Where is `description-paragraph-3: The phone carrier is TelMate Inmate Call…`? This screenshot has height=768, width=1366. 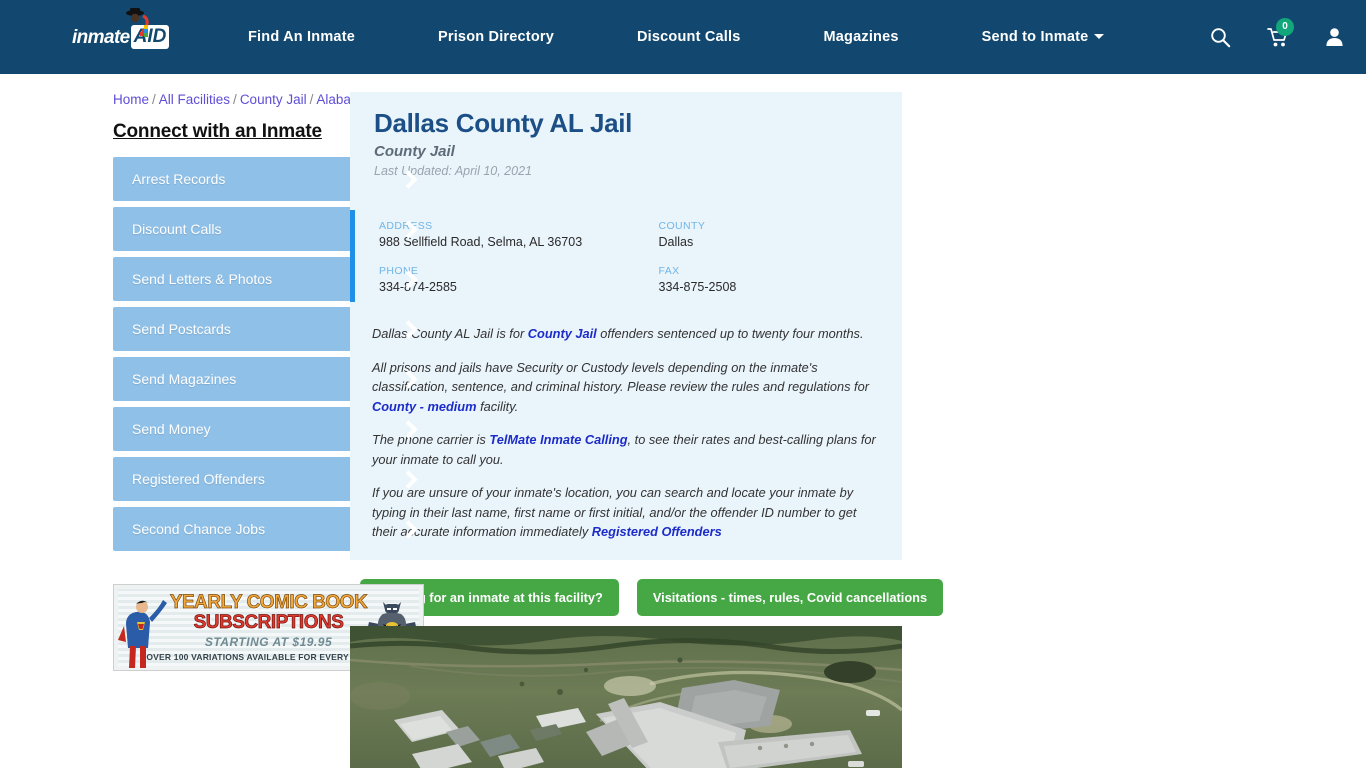 description-paragraph-3: The phone carrier is TelMate Inmate Call… is located at coordinates (625, 449).